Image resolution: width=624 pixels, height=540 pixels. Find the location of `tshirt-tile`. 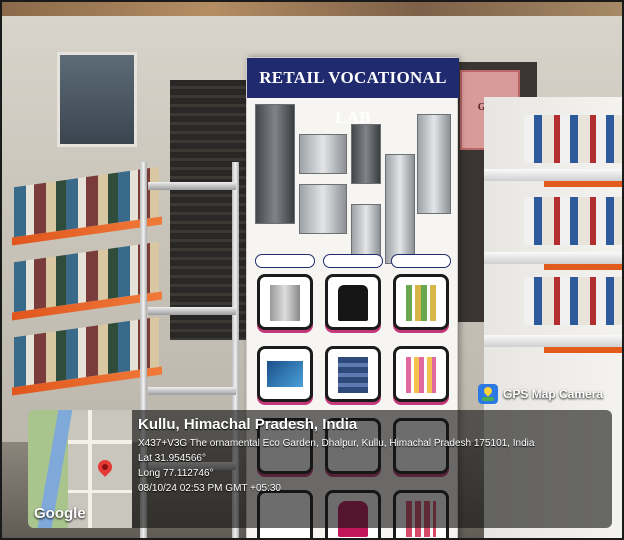

tshirt-tile is located at coordinates (353, 302).